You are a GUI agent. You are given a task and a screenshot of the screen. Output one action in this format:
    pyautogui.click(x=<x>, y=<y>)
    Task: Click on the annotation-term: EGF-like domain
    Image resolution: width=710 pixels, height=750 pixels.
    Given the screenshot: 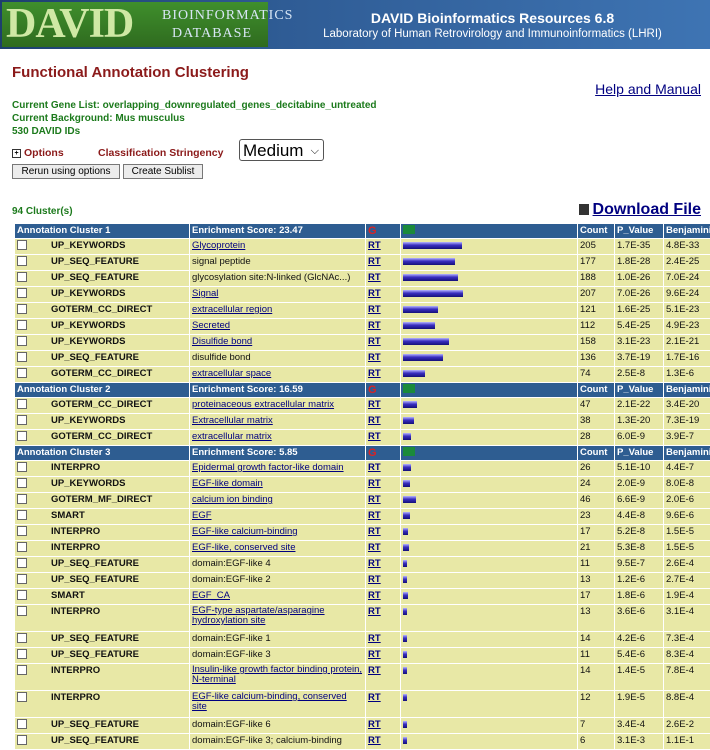 What is the action you would take?
    pyautogui.click(x=227, y=483)
    